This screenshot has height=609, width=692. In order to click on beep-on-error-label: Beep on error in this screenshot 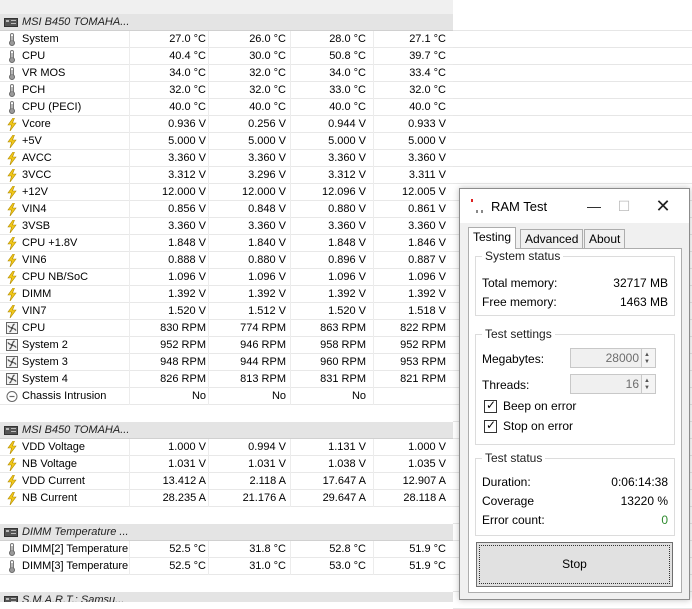, I will do `click(539, 406)`.